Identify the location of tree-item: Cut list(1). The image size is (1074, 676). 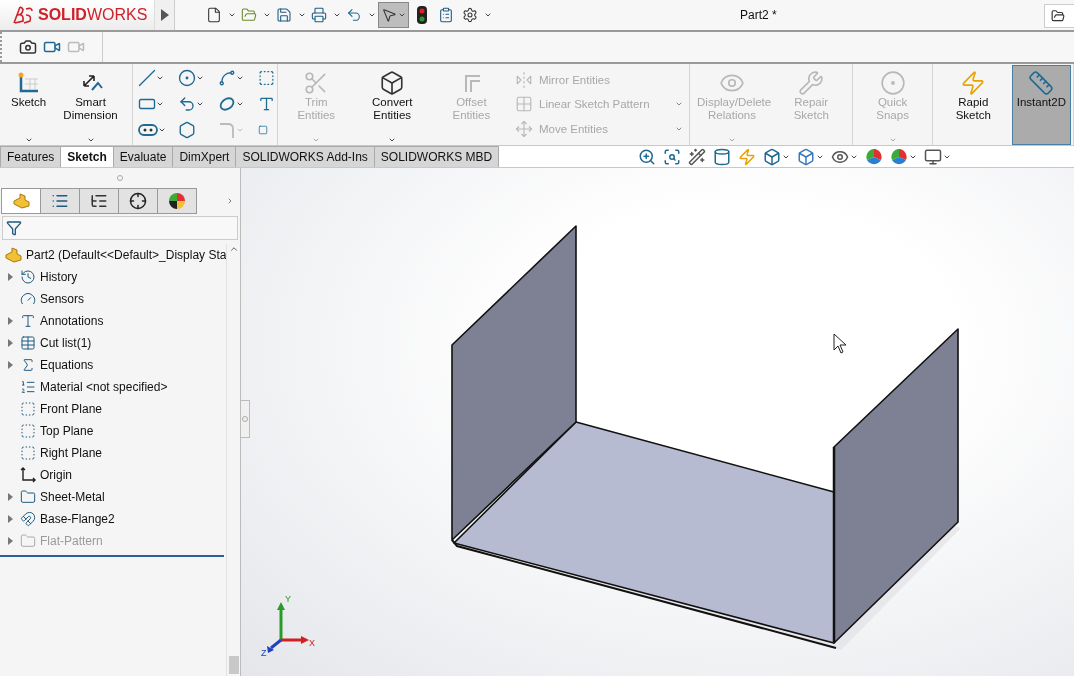
(66, 343).